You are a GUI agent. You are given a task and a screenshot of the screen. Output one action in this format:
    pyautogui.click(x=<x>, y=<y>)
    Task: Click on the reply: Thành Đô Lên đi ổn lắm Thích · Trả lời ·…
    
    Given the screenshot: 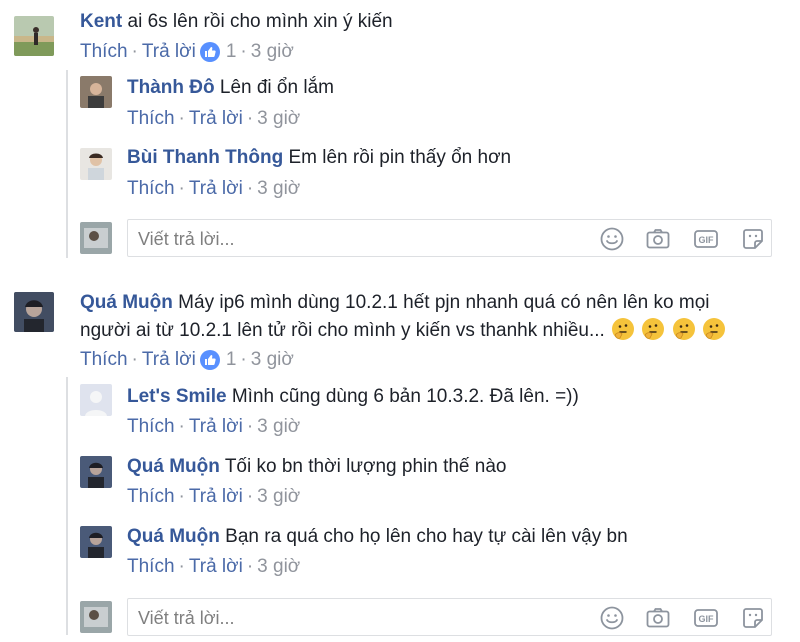 What is the action you would take?
    pyautogui.click(x=230, y=103)
    